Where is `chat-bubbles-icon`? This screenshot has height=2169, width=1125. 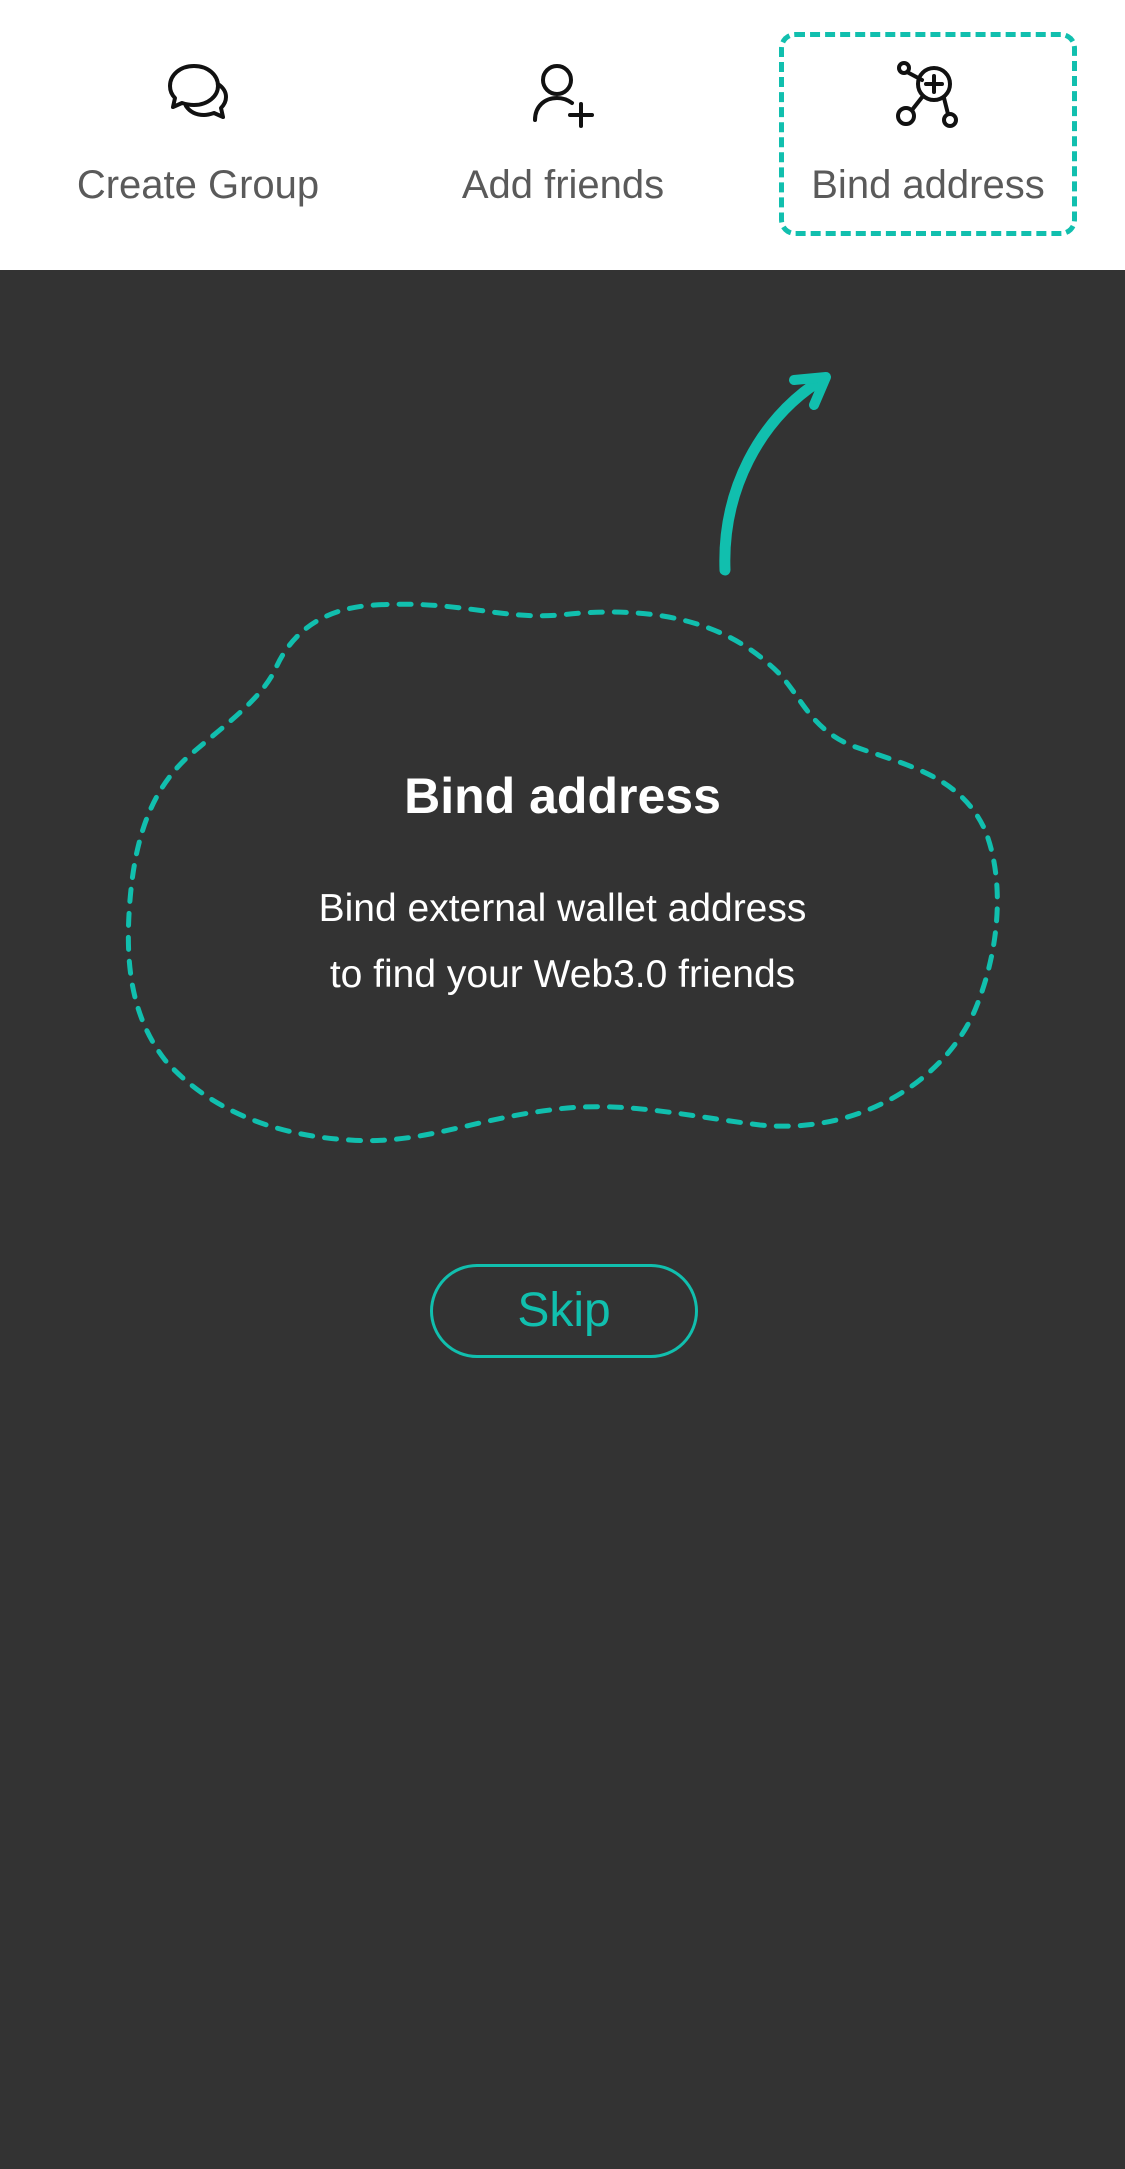
chat-bubbles-icon is located at coordinates (198, 91).